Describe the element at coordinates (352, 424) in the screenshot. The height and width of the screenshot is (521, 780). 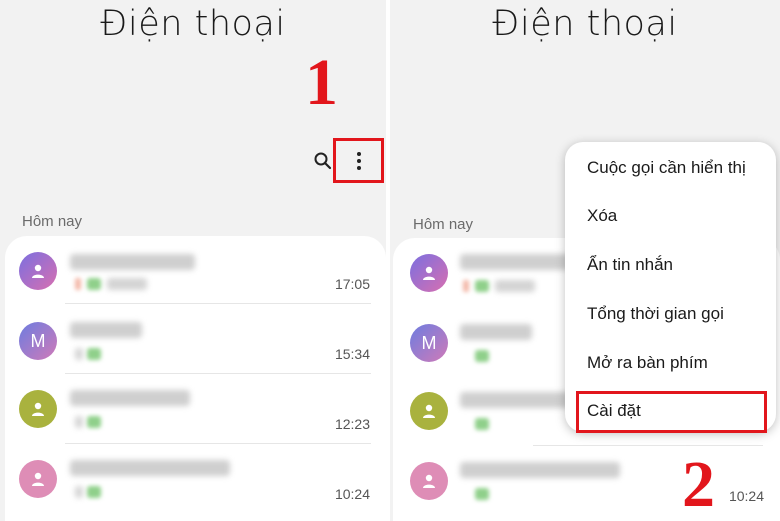
I see `call-time: 12:23` at that location.